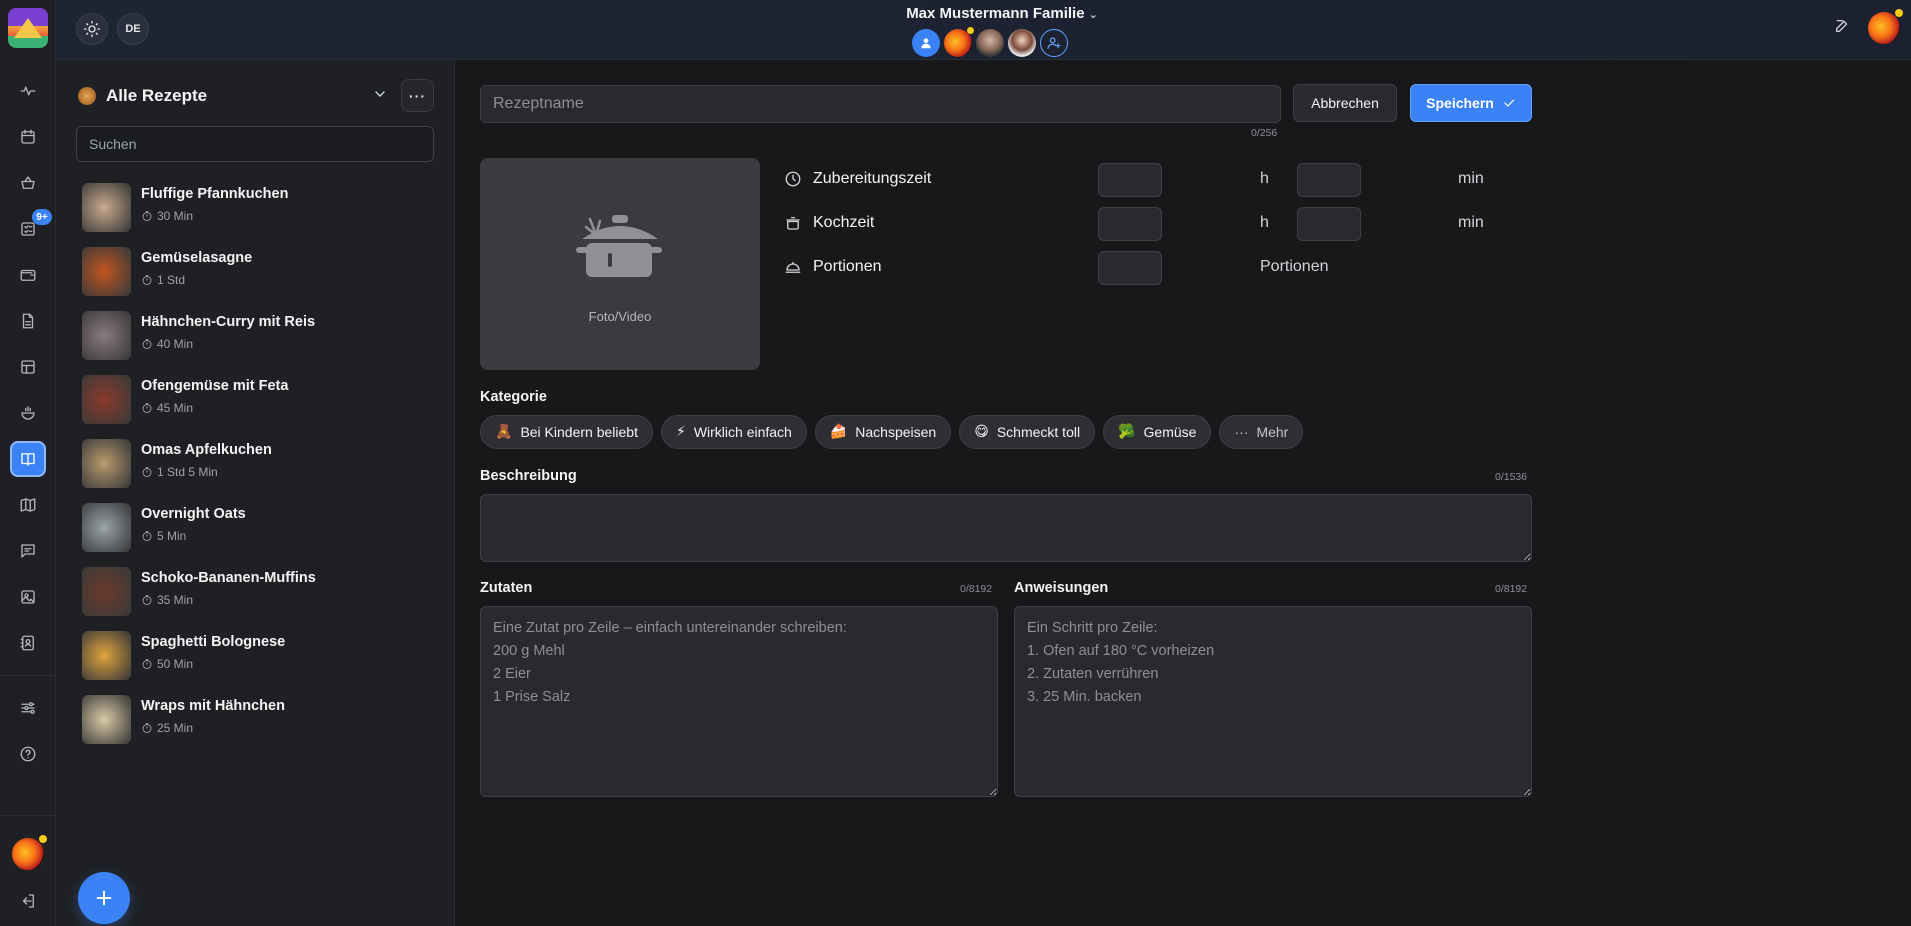  Describe the element at coordinates (28, 28) in the screenshot. I see `app-logo` at that location.